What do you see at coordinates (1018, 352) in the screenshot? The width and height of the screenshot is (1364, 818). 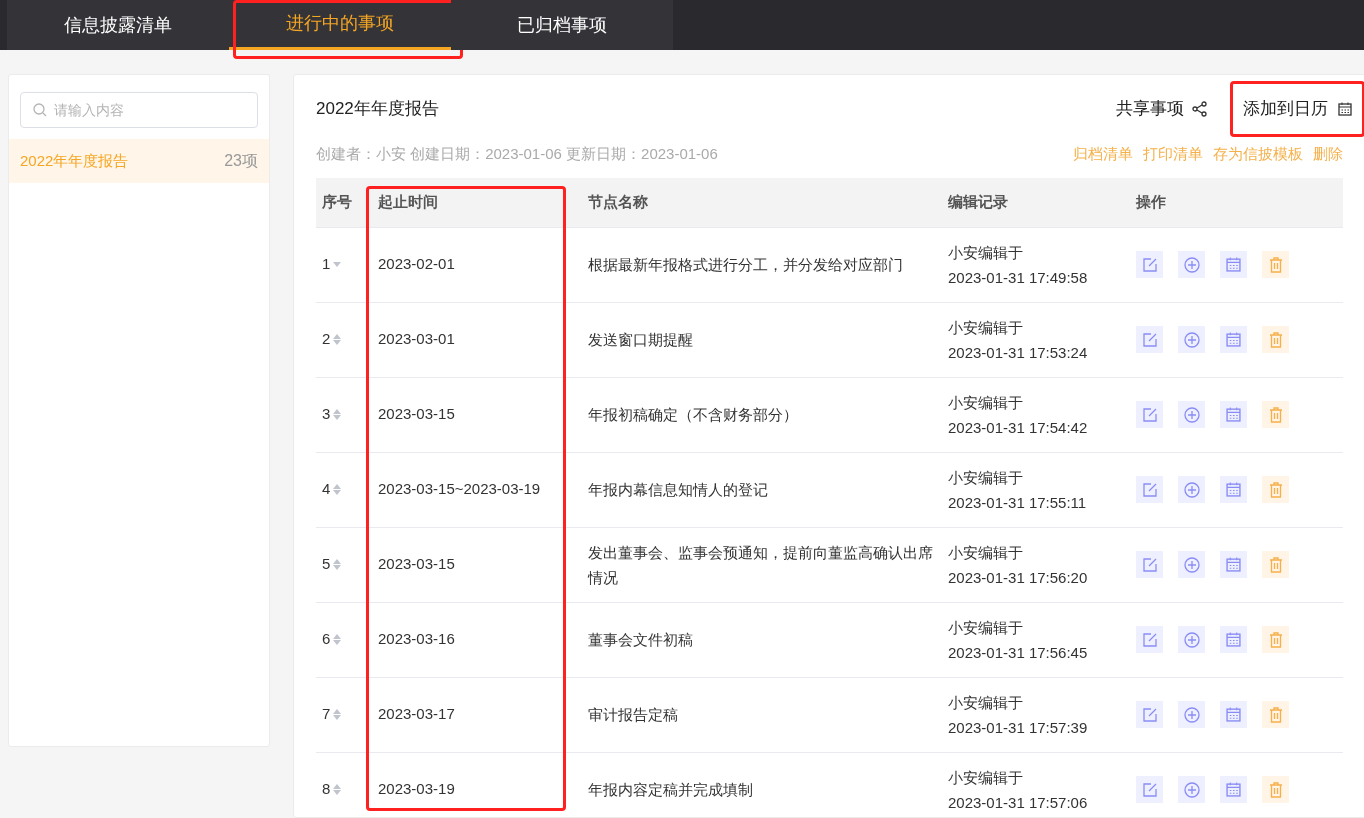 I see `edit-time: 2023-01-31 17:53:24` at bounding box center [1018, 352].